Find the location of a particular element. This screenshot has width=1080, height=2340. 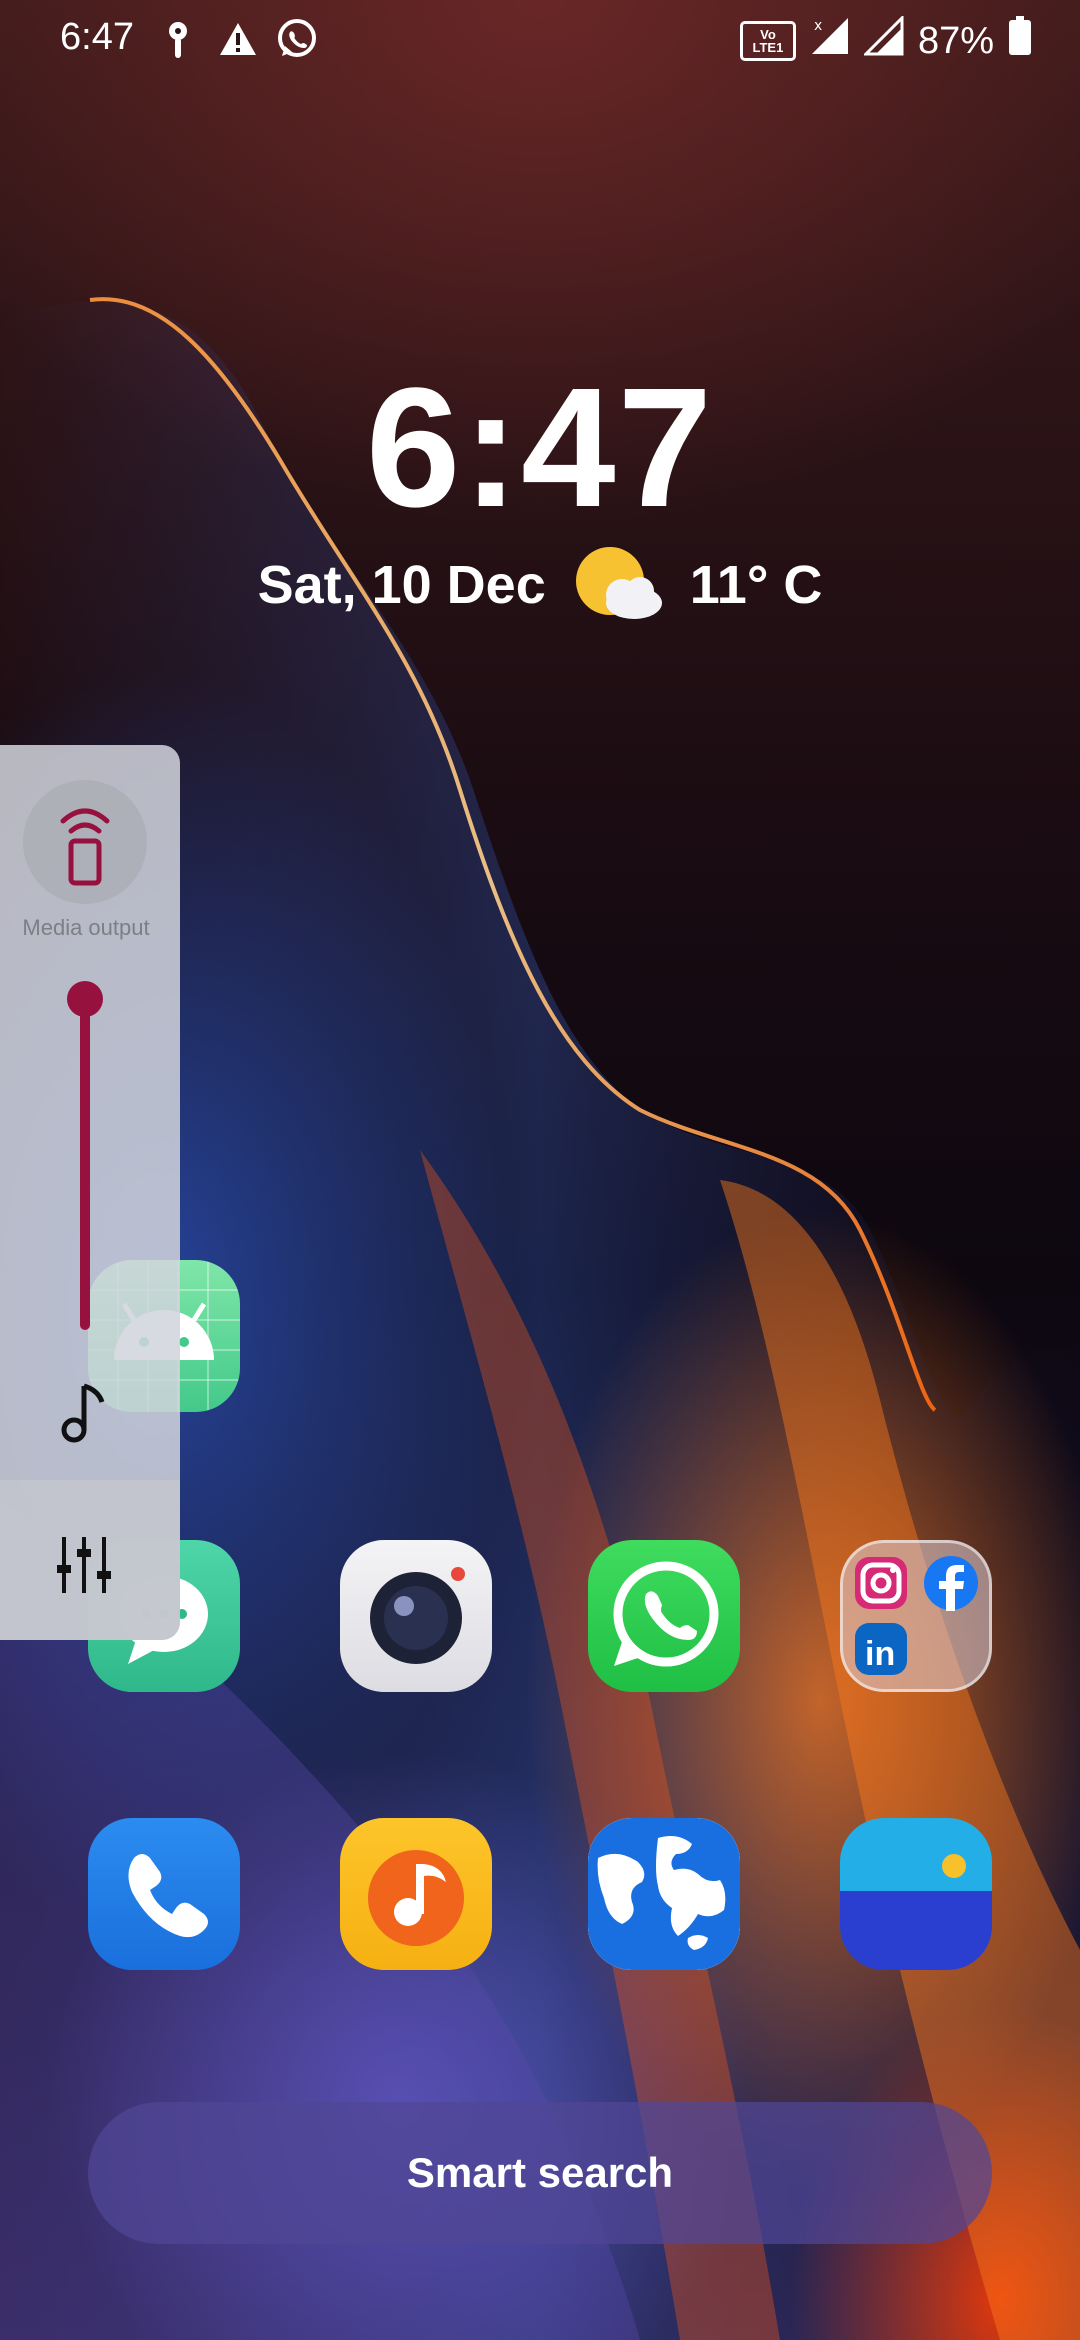

location-icon is located at coordinates (178, 39).